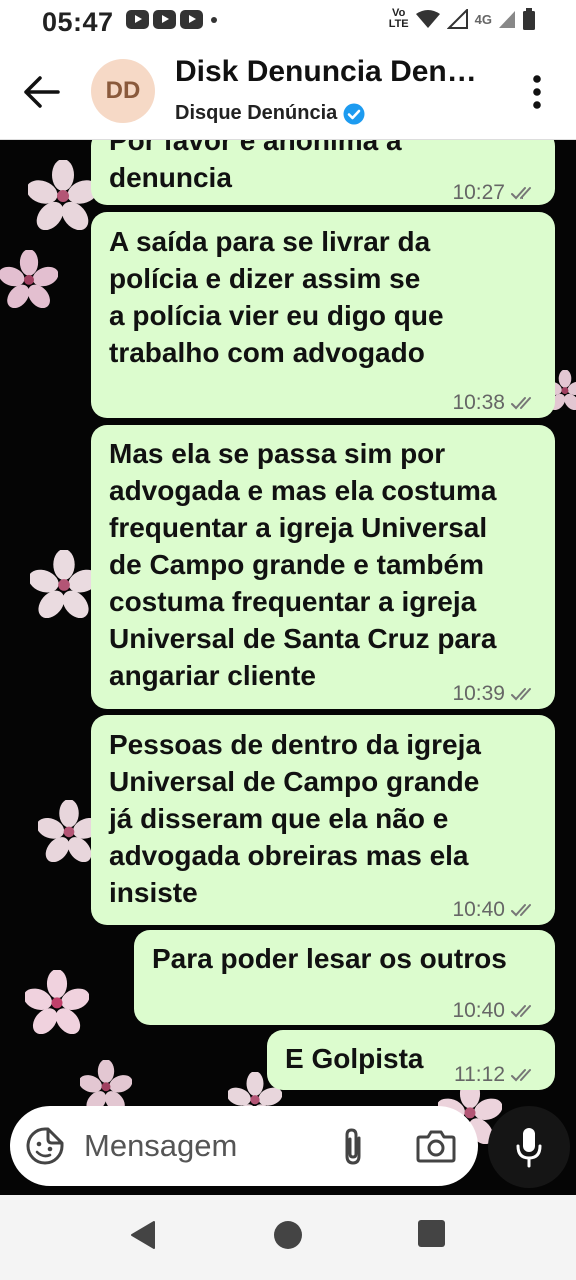 The height and width of the screenshot is (1280, 576). Describe the element at coordinates (212, 675) in the screenshot. I see `message-line: angariar cliente` at that location.